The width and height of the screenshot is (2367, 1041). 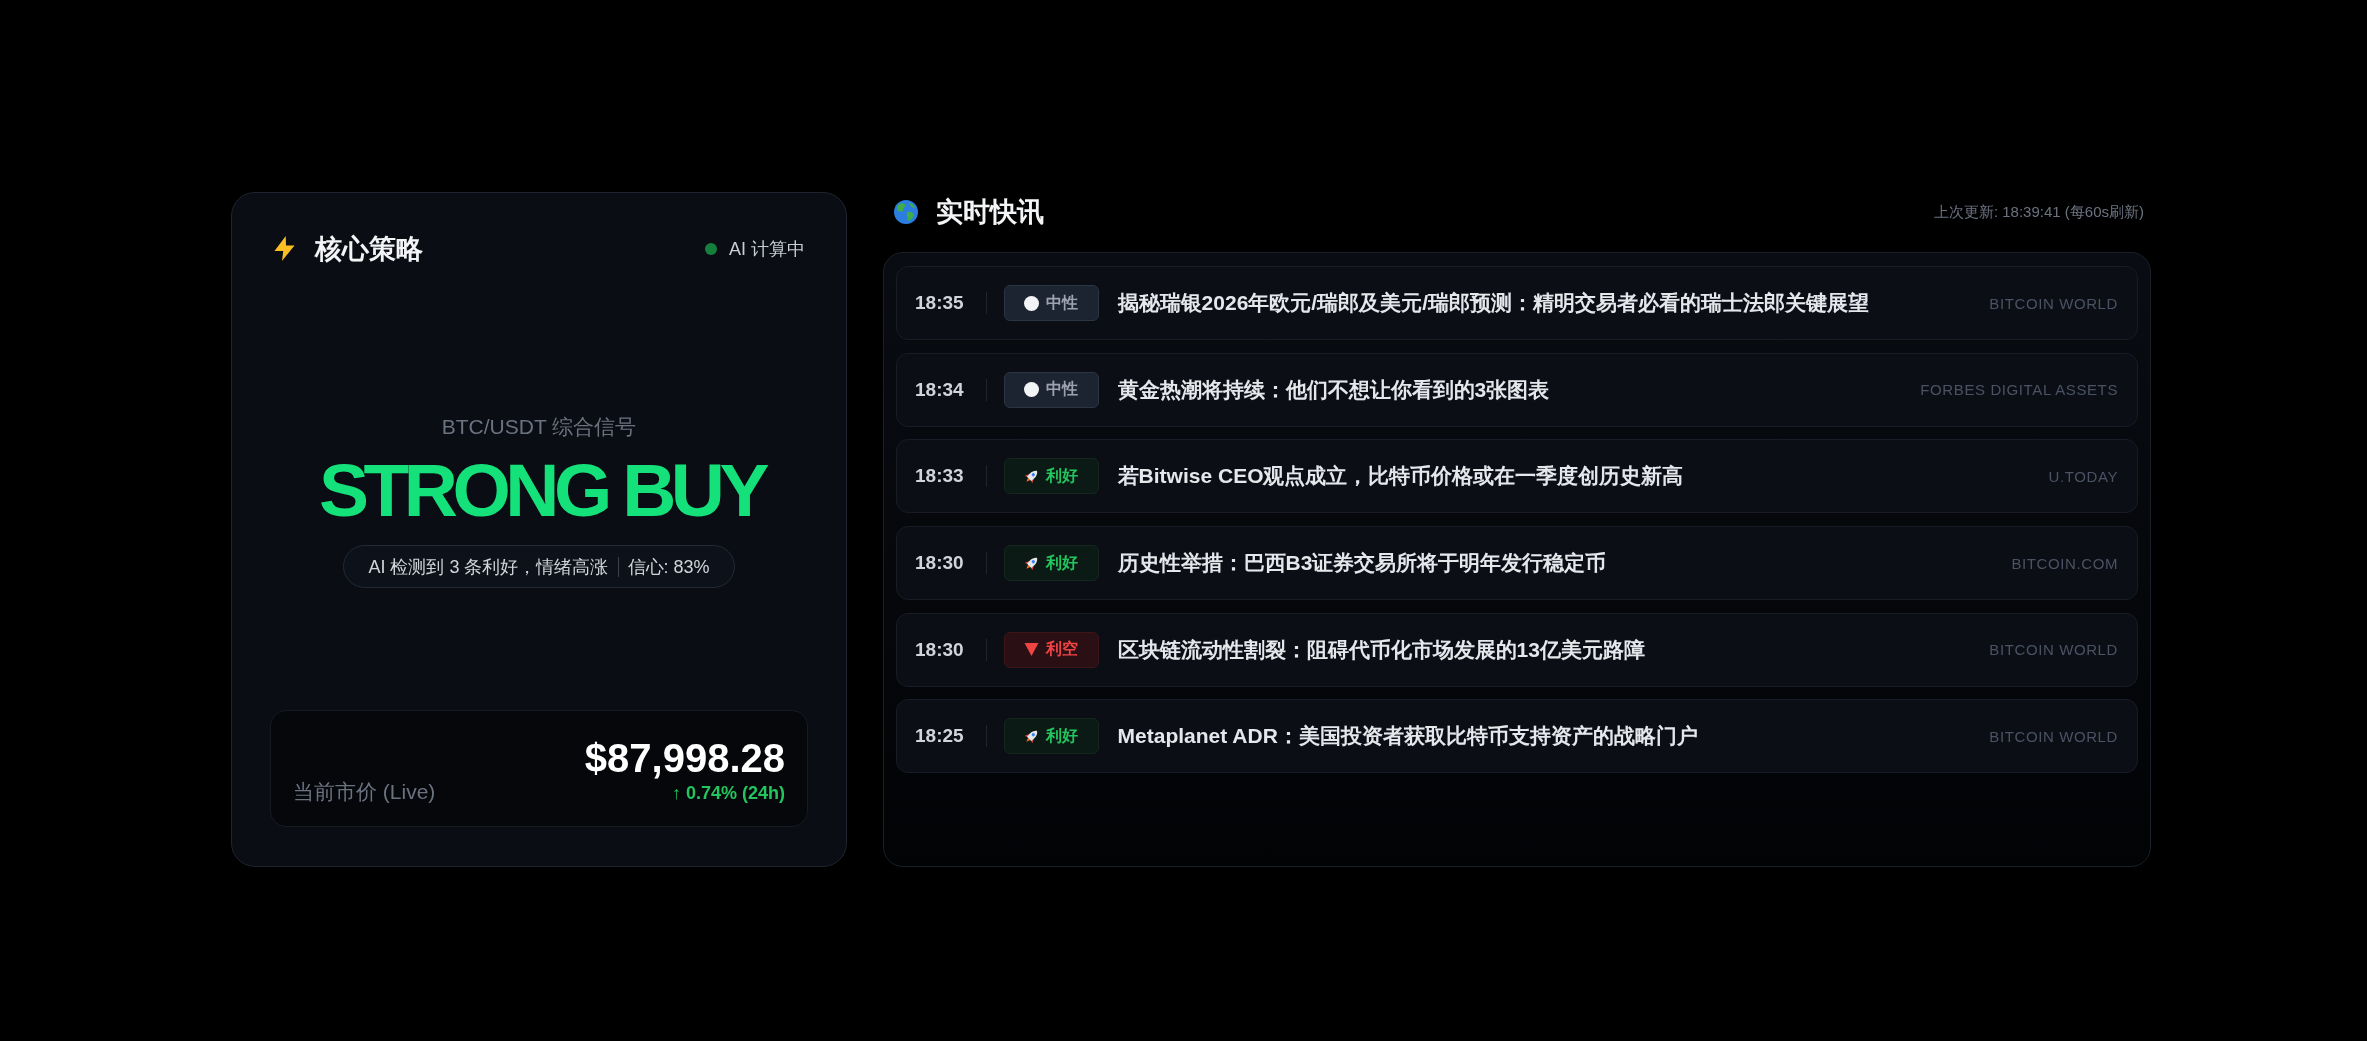 What do you see at coordinates (2083, 476) in the screenshot?
I see `news-source: U.TODAY` at bounding box center [2083, 476].